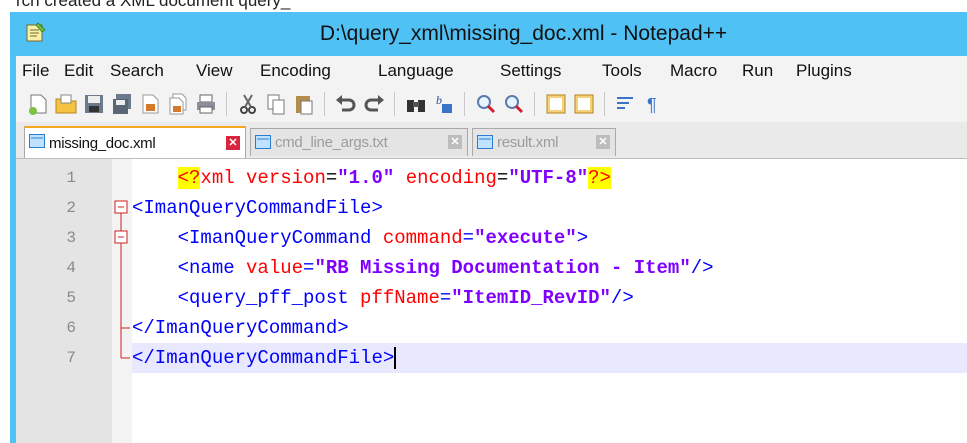  What do you see at coordinates (71, 208) in the screenshot?
I see `line-number: 2` at bounding box center [71, 208].